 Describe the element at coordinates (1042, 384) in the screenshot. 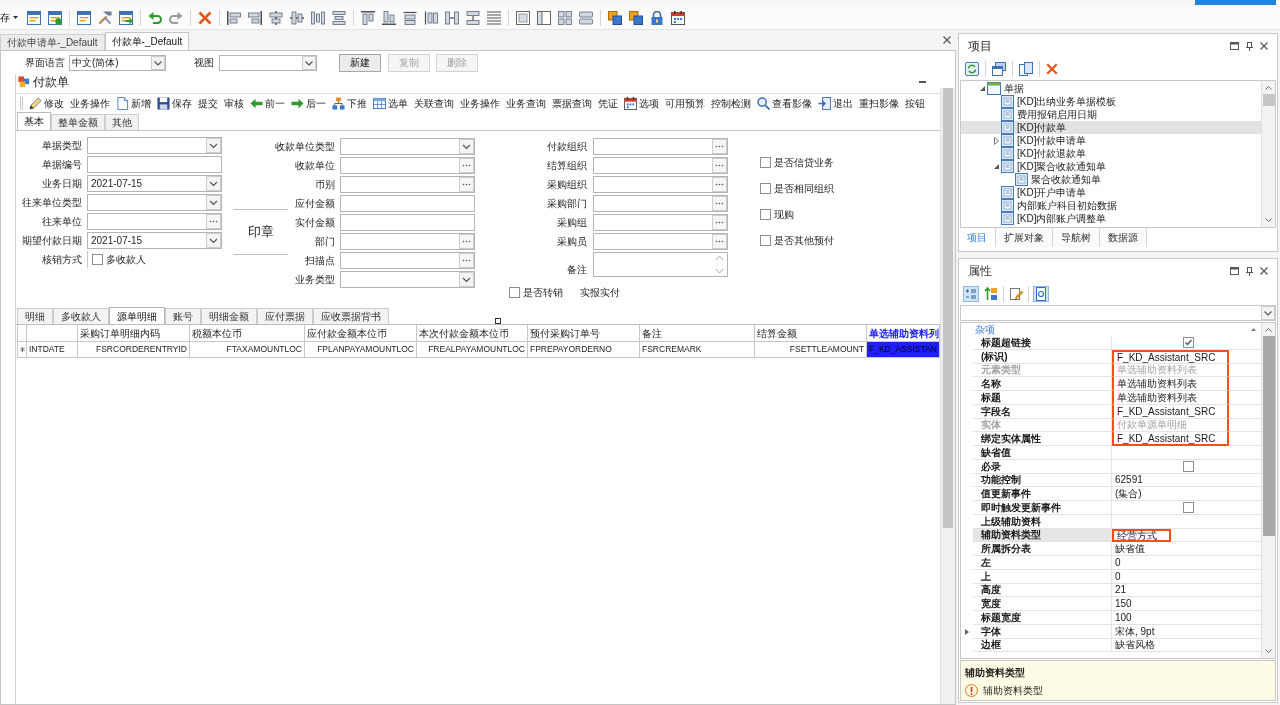

I see `property-name-cell: 名称` at that location.